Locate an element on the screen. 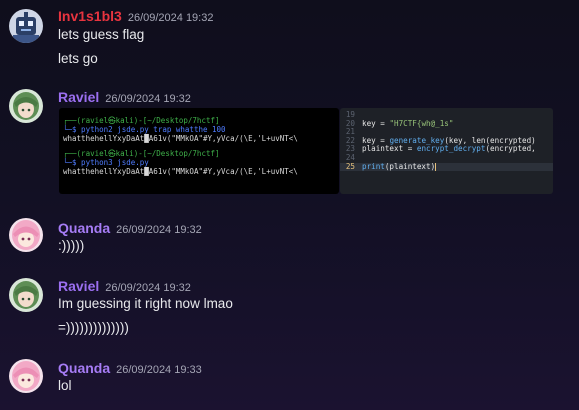  text-cursor-icon is located at coordinates (436, 166).